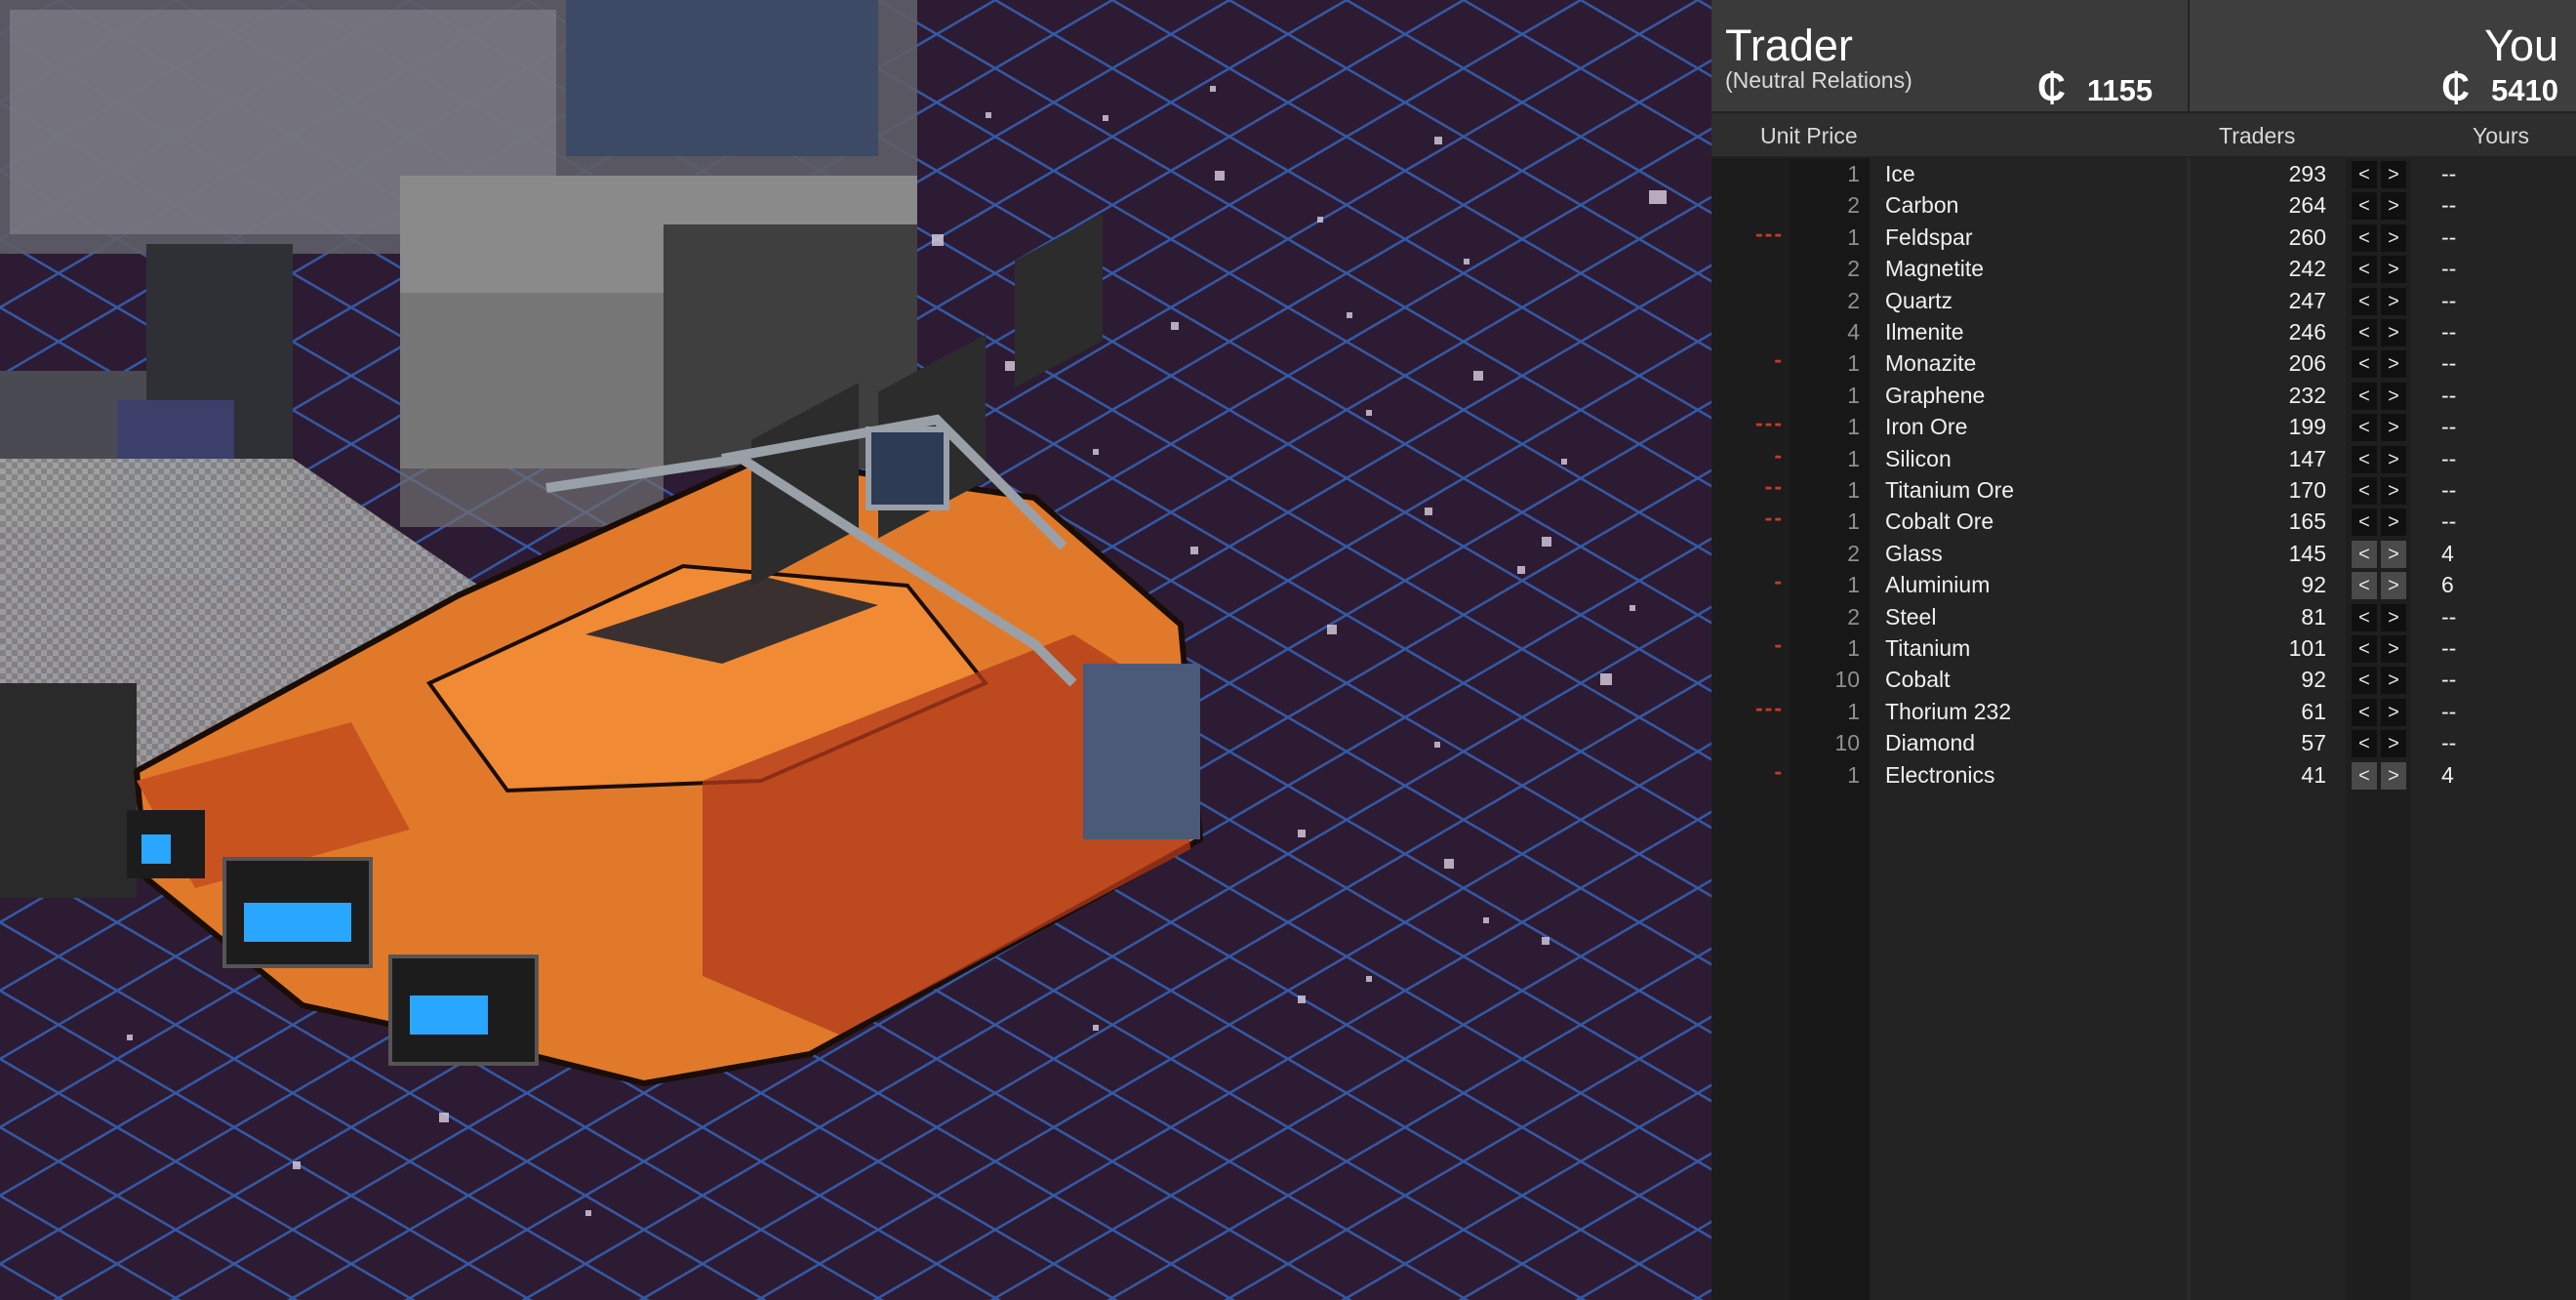 The height and width of the screenshot is (1300, 2576). Describe the element at coordinates (2143, 554) in the screenshot. I see `commodity-row: 2 Glass 145 < >4` at that location.